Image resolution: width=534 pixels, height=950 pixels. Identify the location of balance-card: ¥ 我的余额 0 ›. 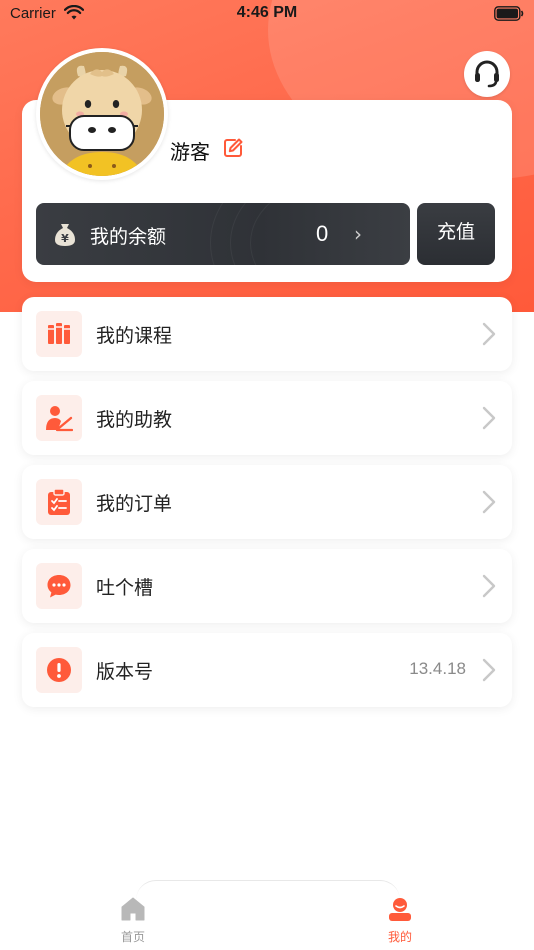
(223, 234).